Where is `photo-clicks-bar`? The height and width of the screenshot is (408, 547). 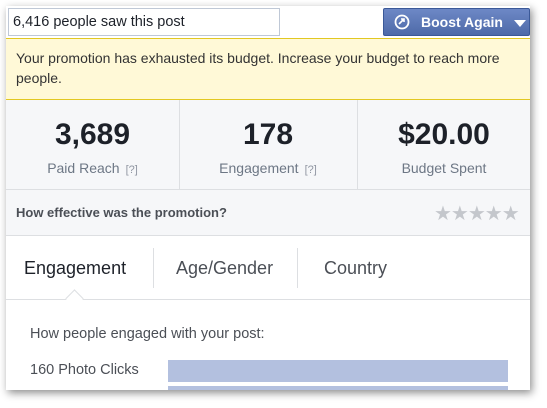 photo-clicks-bar is located at coordinates (338, 371).